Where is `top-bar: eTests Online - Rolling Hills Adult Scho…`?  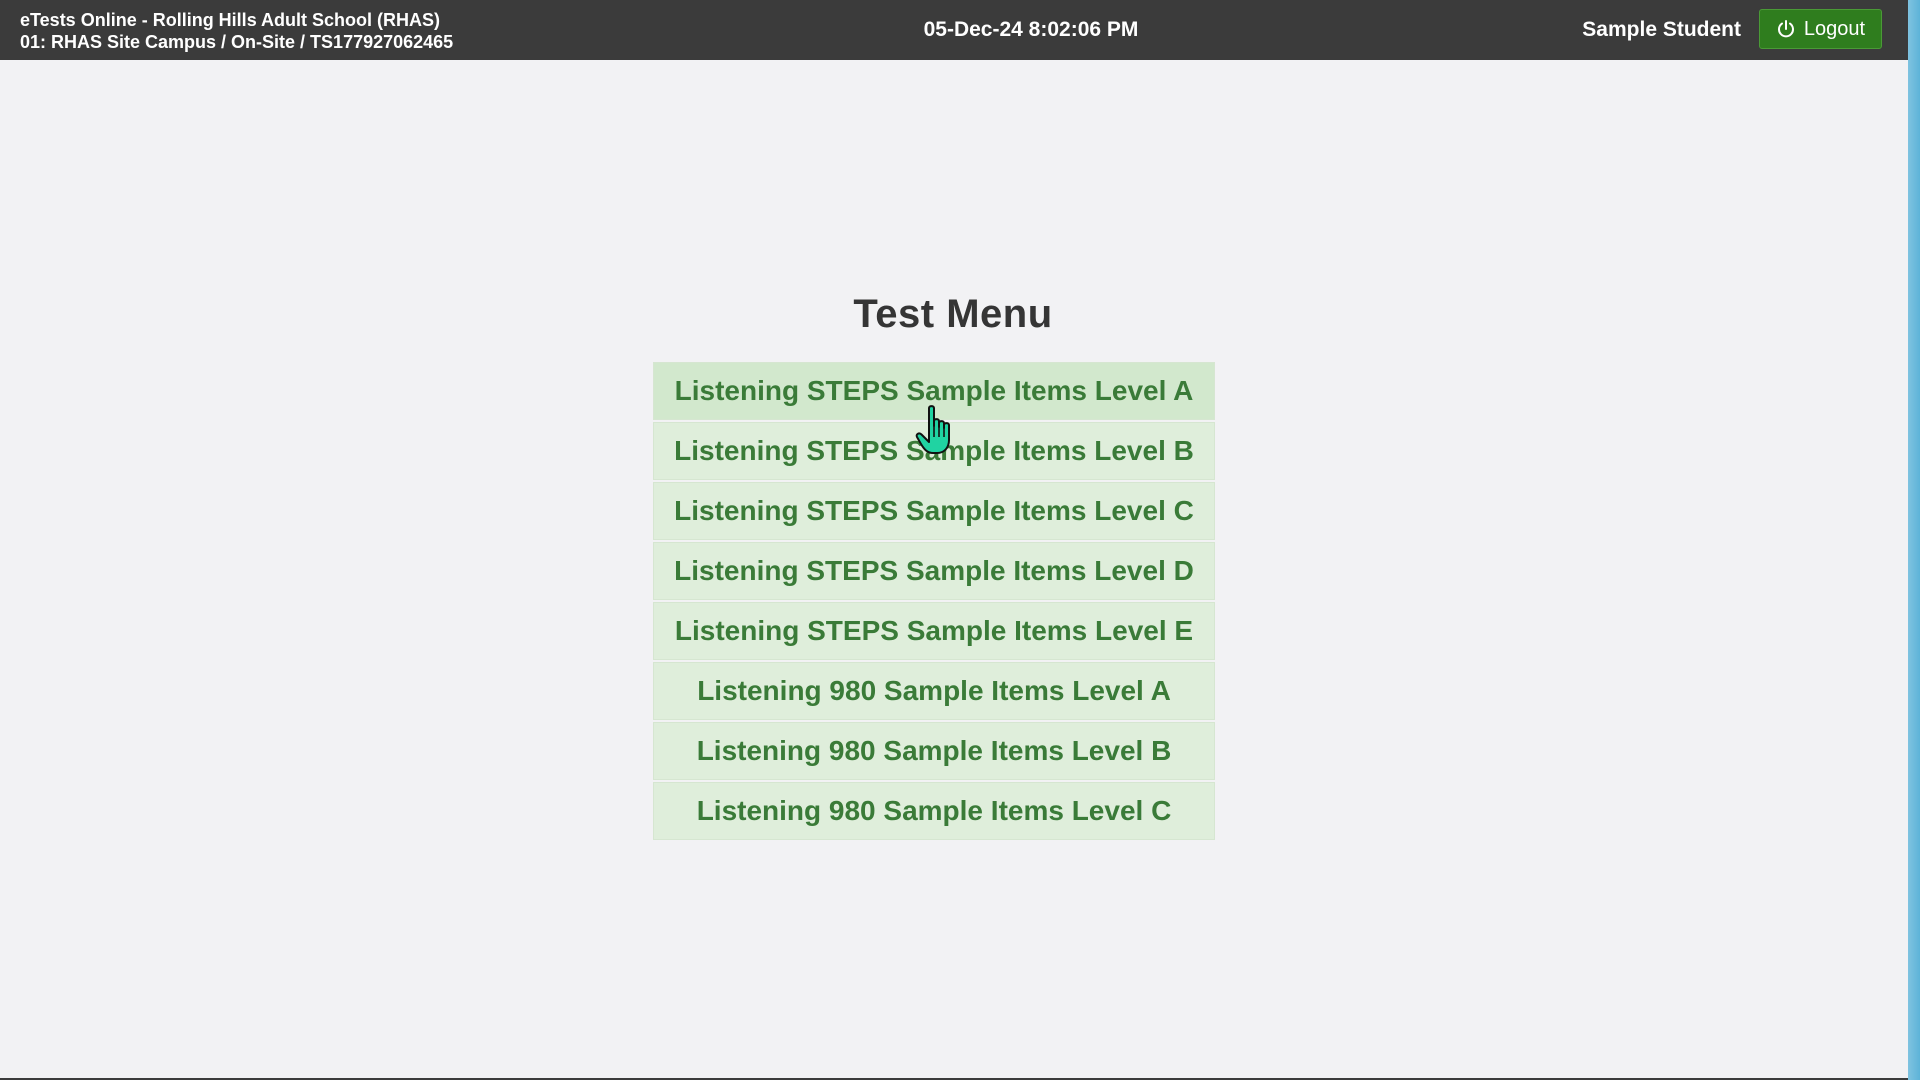
top-bar: eTests Online - Rolling Hills Adult Scho… is located at coordinates (954, 30).